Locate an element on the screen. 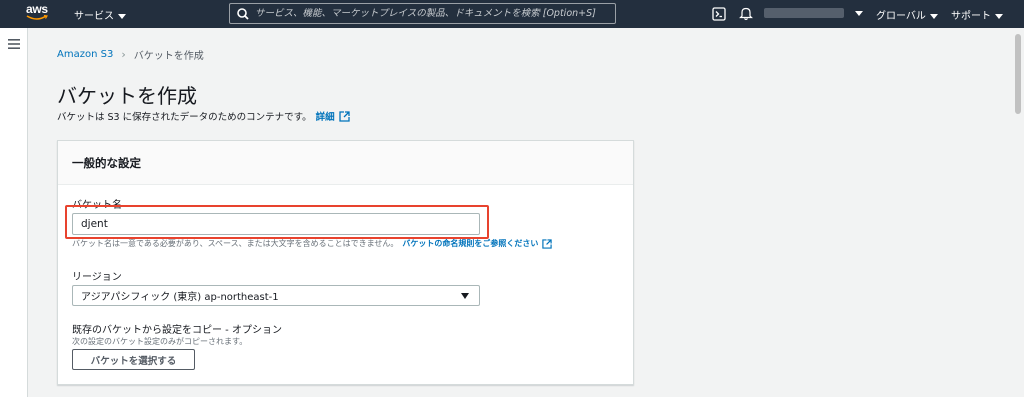 Image resolution: width=1024 pixels, height=397 pixels. support-menu: サポート is located at coordinates (977, 14).